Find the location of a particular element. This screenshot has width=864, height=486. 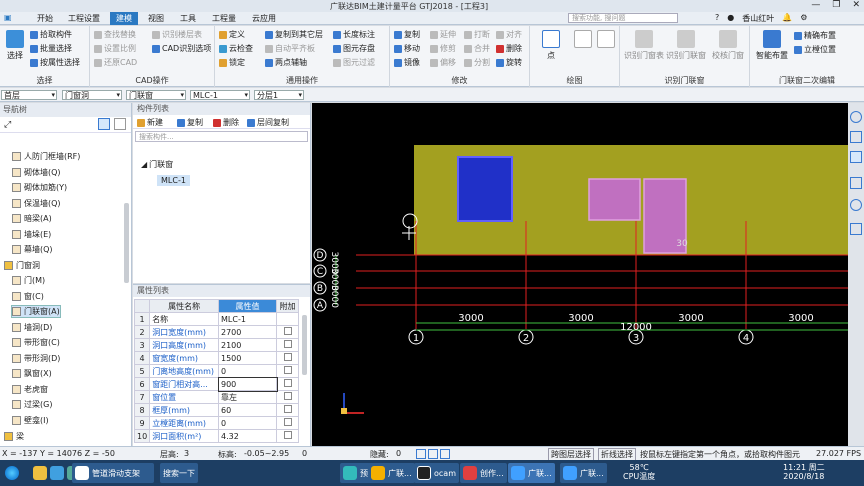

nav-item: 门窗洞 is located at coordinates (22, 265).